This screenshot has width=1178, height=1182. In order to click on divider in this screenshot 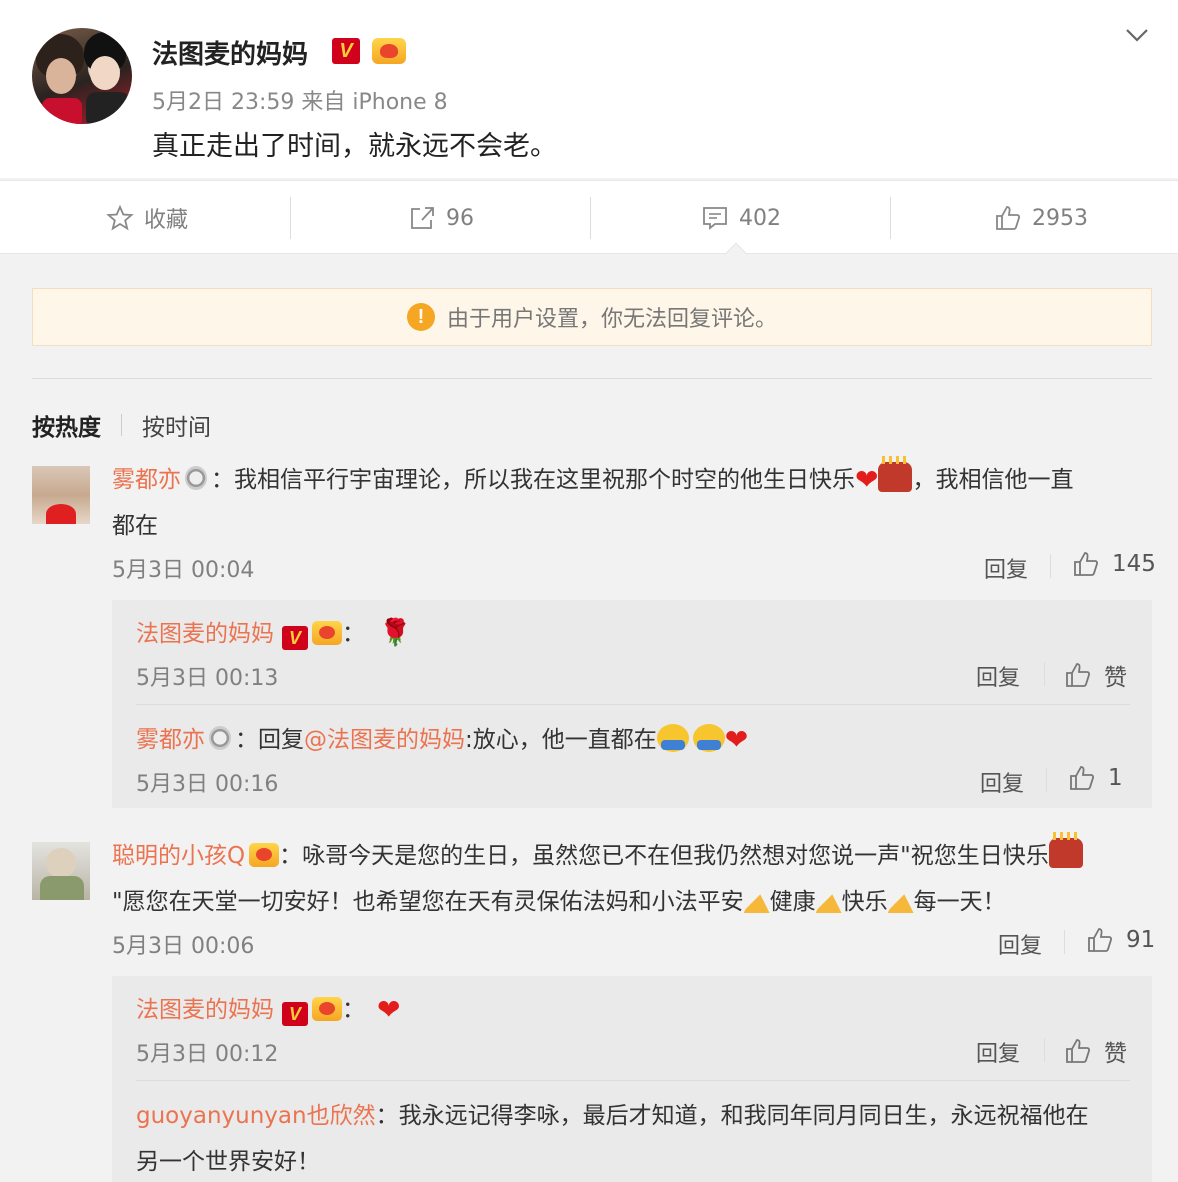, I will do `click(592, 378)`.